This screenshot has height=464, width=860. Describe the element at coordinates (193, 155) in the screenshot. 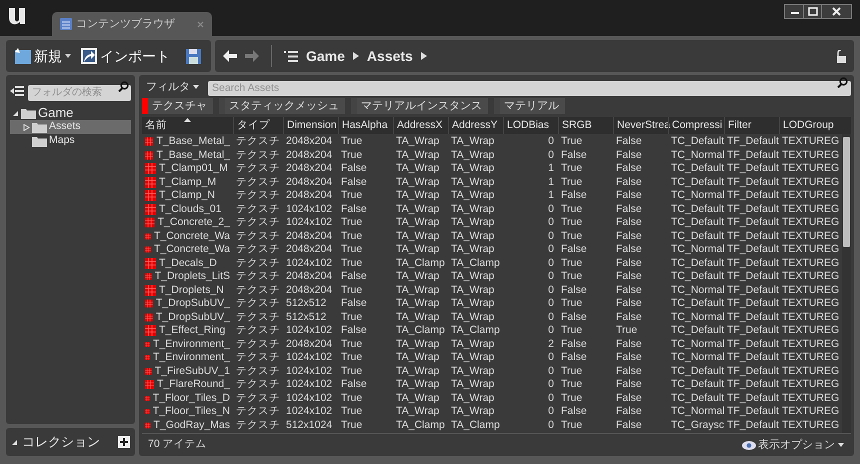

I see `table-cell: T_Base_Metal_` at that location.